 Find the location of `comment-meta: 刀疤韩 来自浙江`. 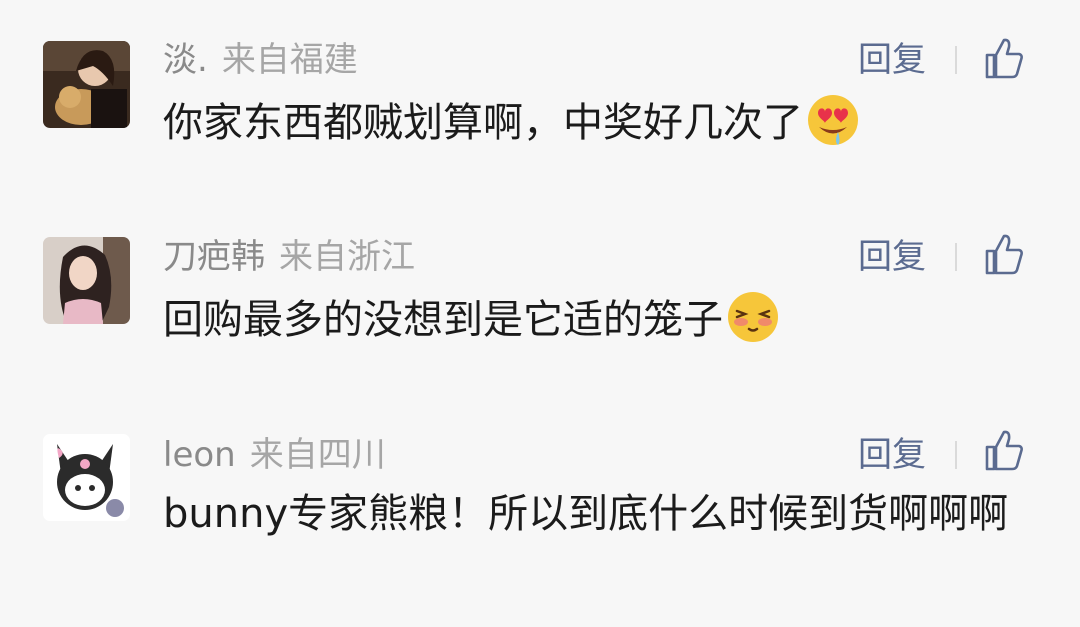

comment-meta: 刀疤韩 来自浙江 is located at coordinates (289, 257).